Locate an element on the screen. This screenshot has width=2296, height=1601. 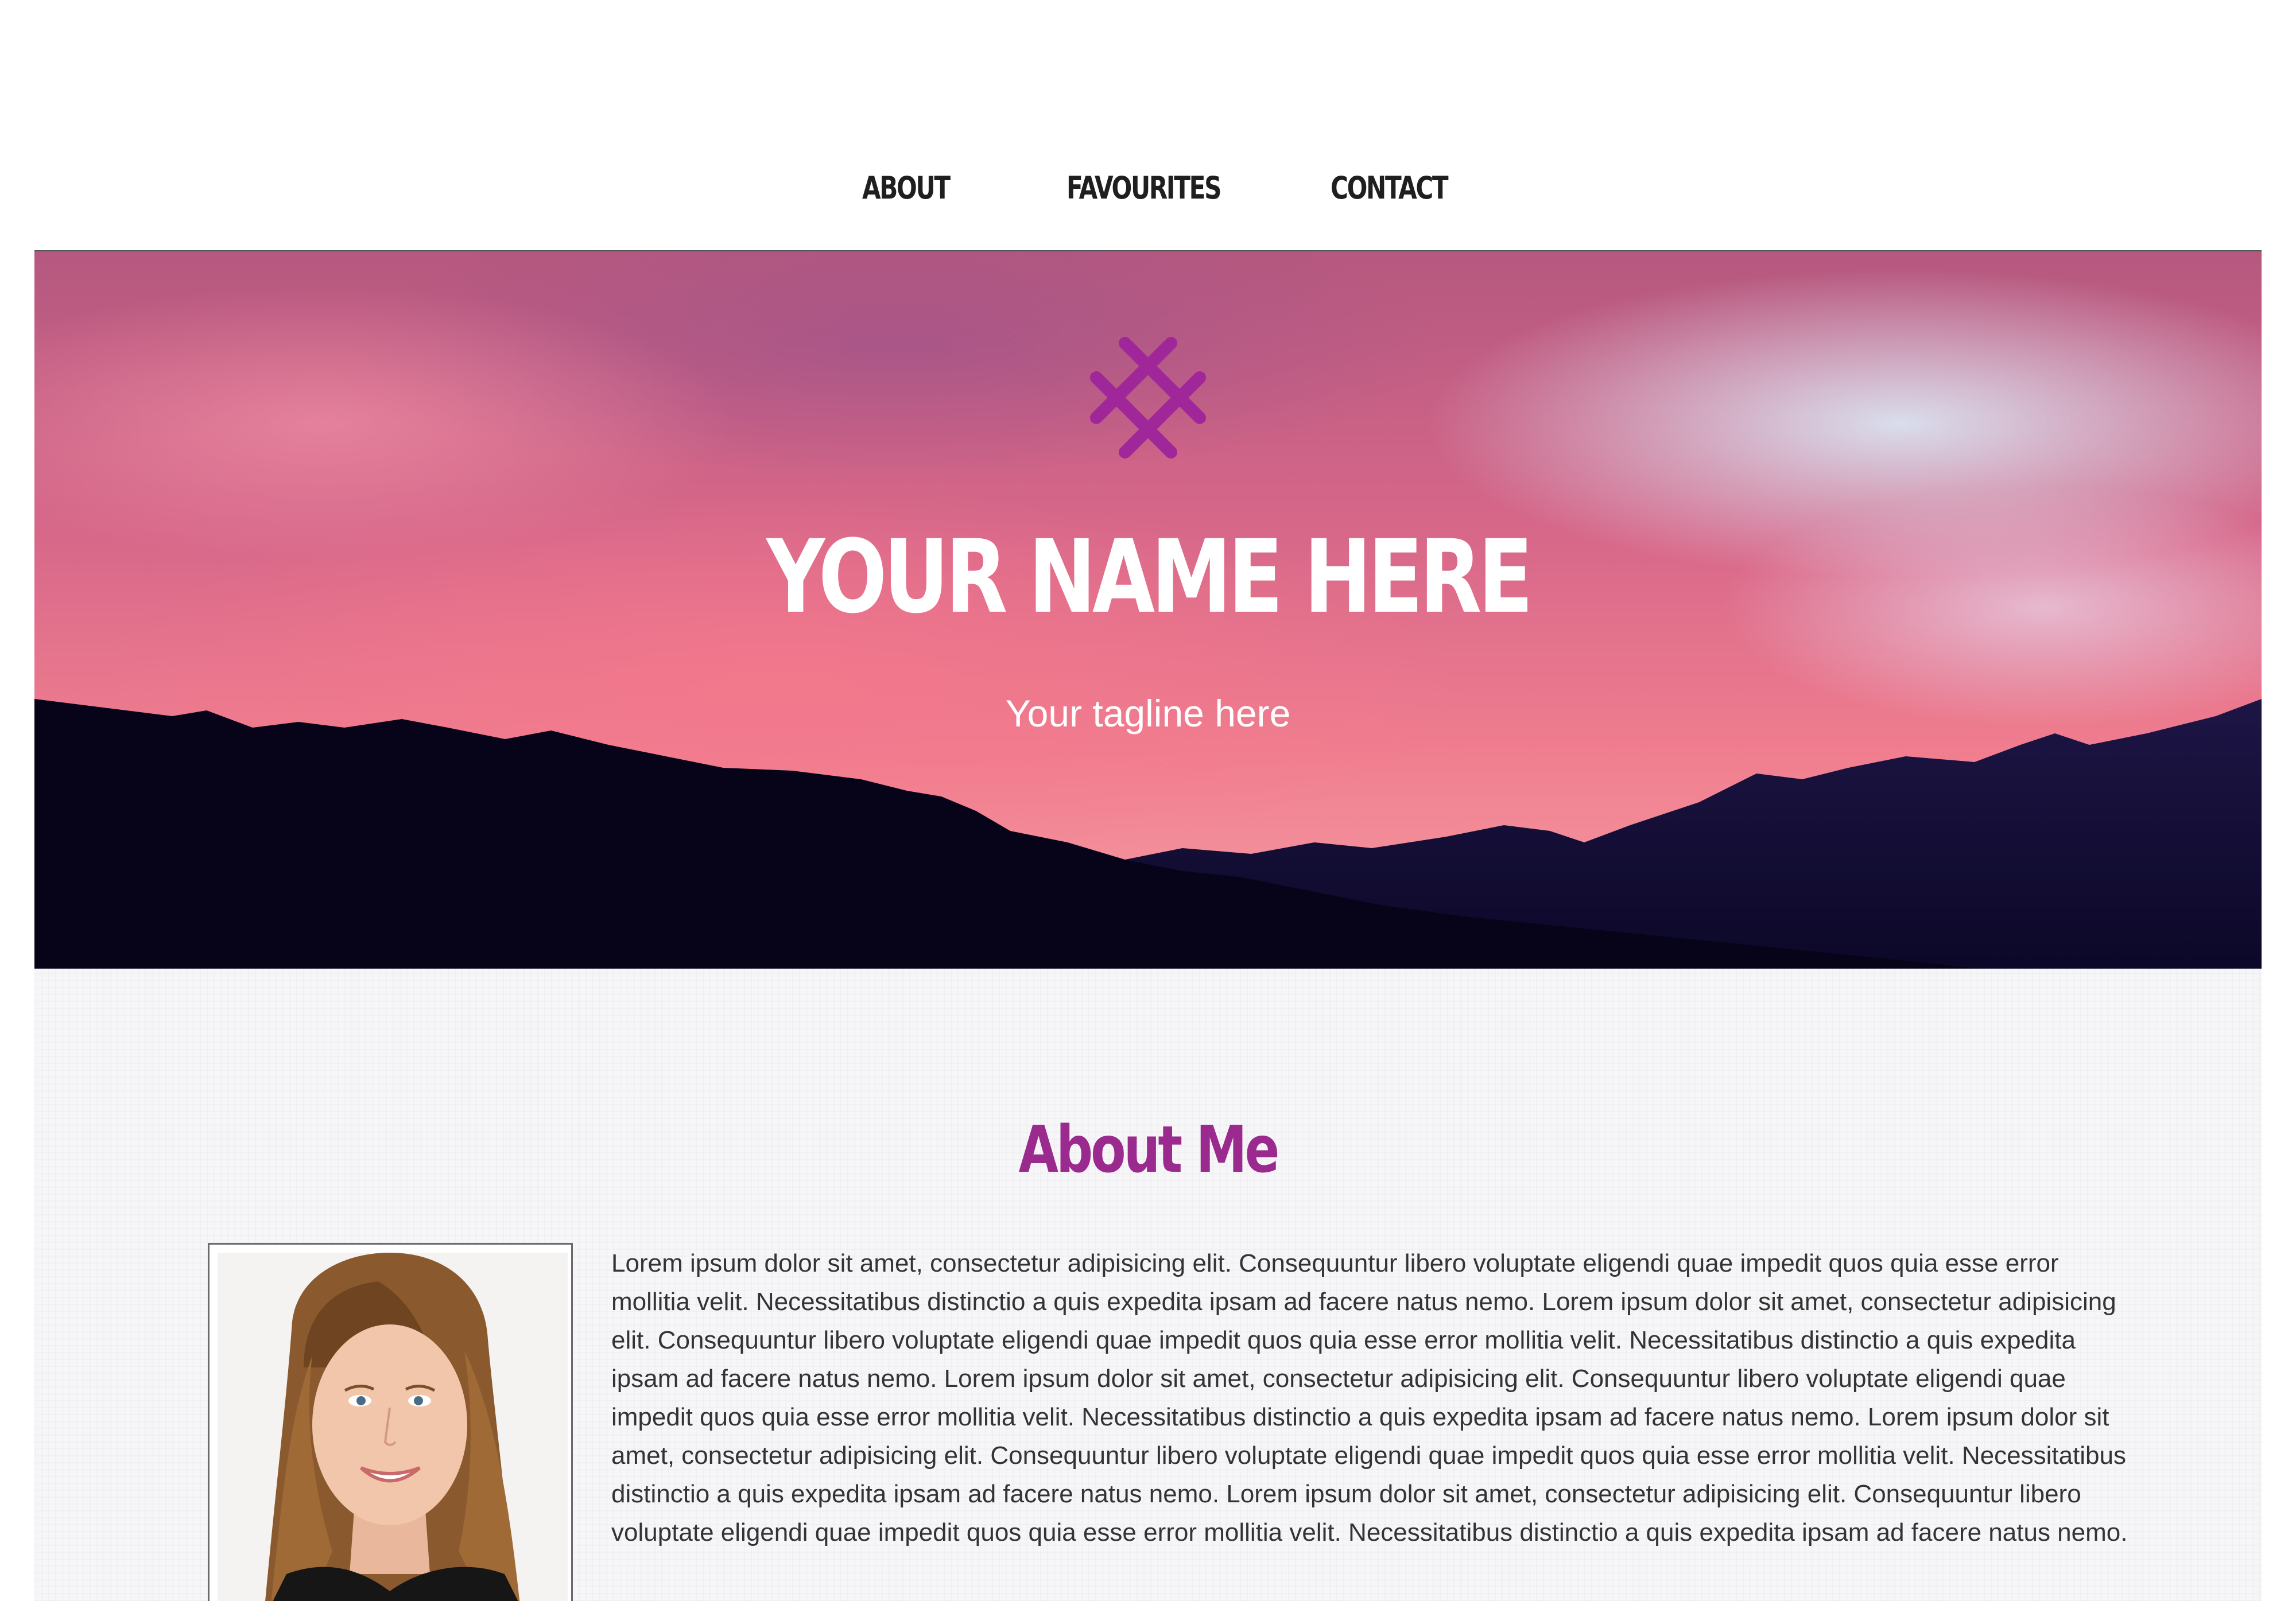
nav-favourites-link: FAVOURITES is located at coordinates (1143, 188).